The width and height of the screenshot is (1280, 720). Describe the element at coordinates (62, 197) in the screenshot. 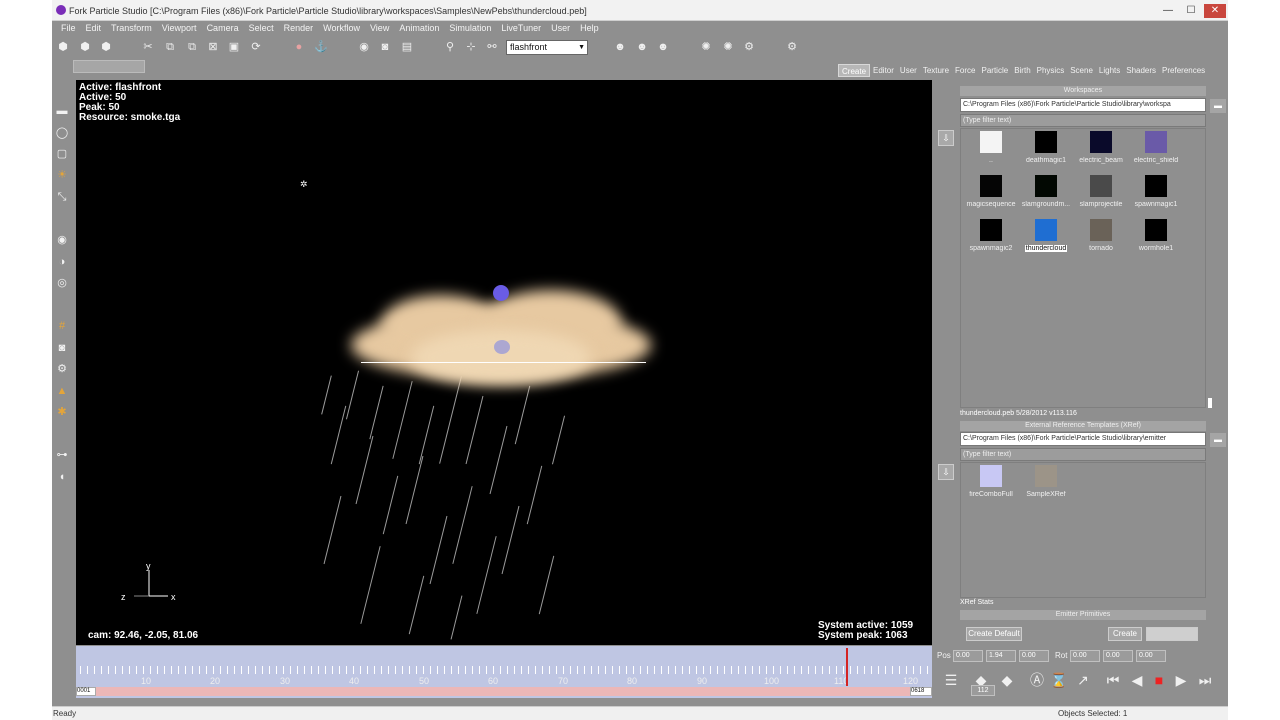

I see `scale-tool-icon: ⤡` at that location.